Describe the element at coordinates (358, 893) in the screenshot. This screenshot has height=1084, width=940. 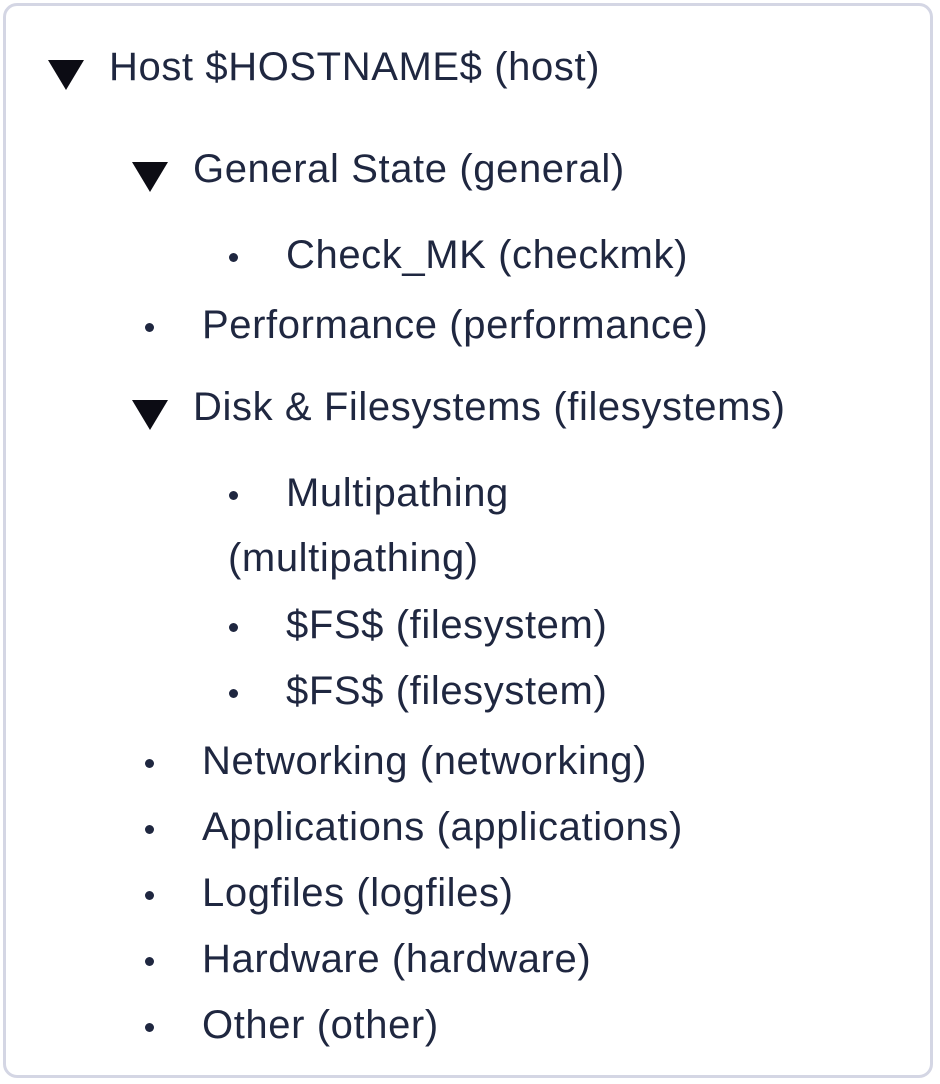
I see `tree-leaf-logfiles: Logfiles (logfiles)` at that location.